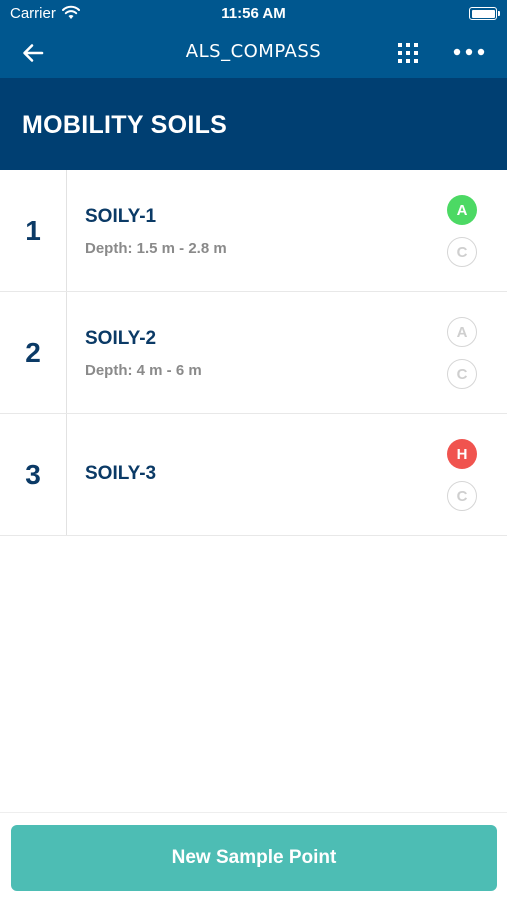  I want to click on sample-row-2: 2 SOILY-2 Depth: 4 m - 6 m A C, so click(253, 353).